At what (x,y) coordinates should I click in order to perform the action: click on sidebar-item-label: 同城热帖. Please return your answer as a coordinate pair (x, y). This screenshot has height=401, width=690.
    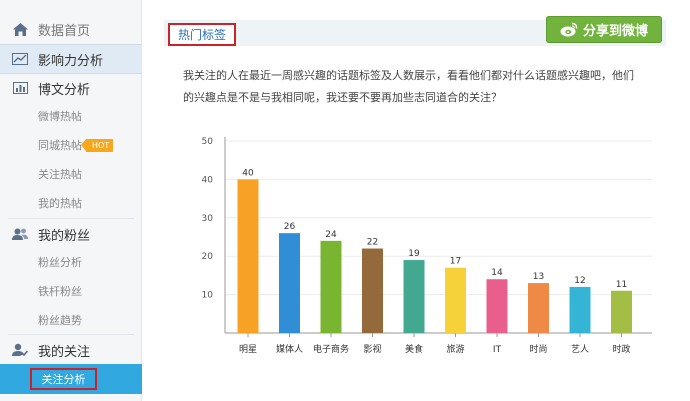
    Looking at the image, I should click on (60, 145).